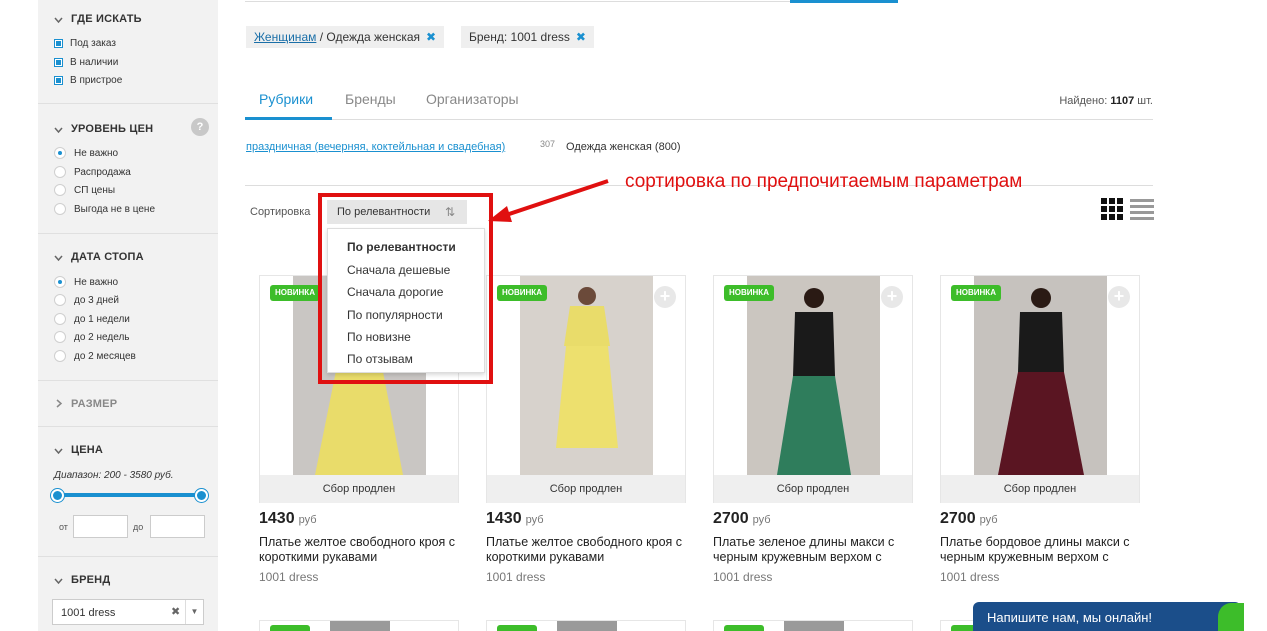  Describe the element at coordinates (368, 37) in the screenshot. I see `chip-text: / Одежда женская` at that location.